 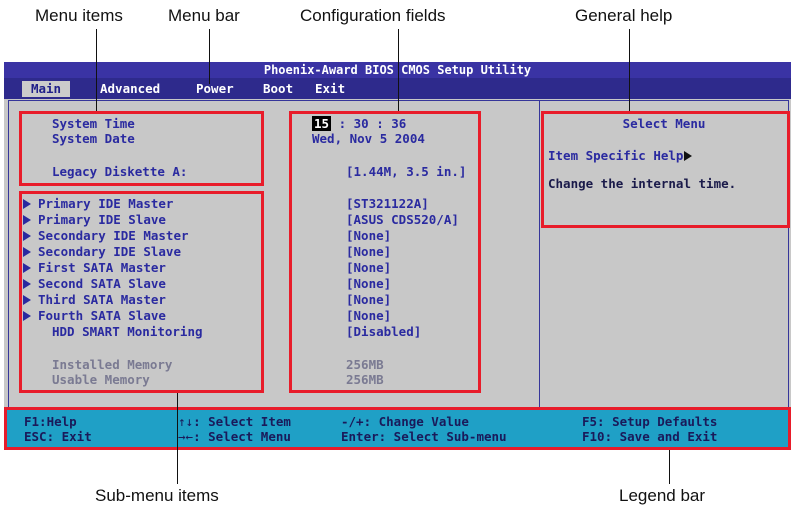 What do you see at coordinates (373, 15) in the screenshot?
I see `callout-configuration-fields: Configuration fields` at bounding box center [373, 15].